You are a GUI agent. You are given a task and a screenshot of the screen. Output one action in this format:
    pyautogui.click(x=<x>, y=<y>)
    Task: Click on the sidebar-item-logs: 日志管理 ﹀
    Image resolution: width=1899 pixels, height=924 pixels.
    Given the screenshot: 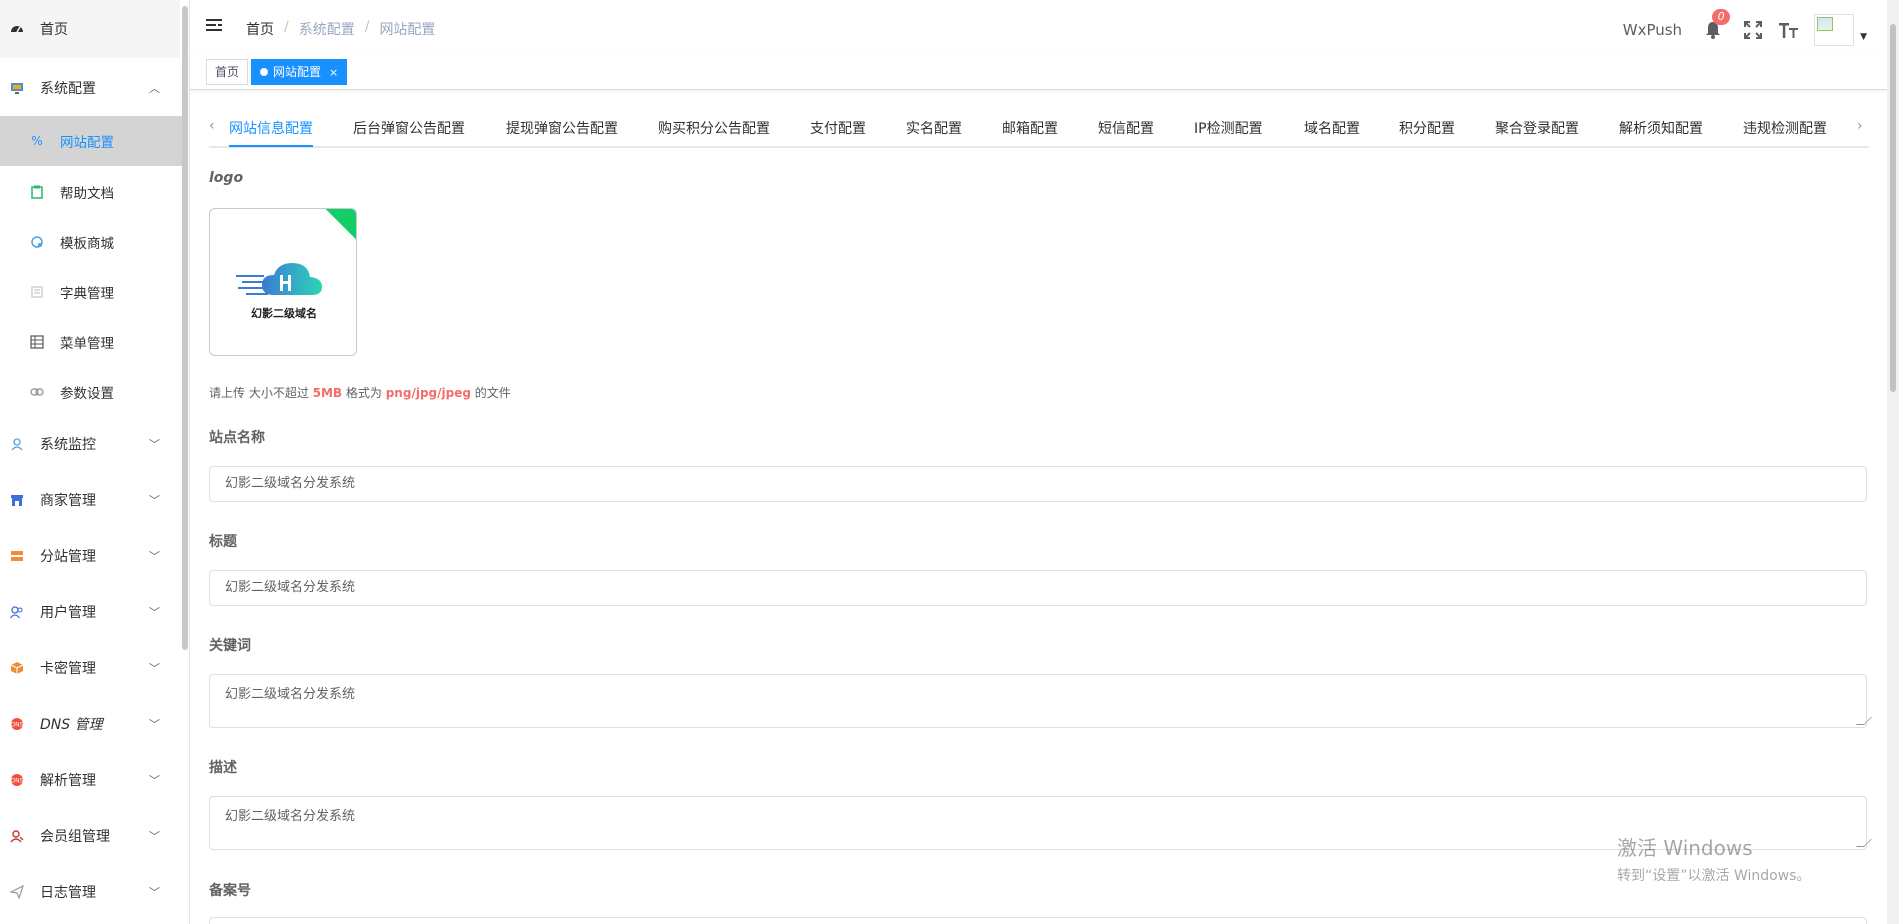 What is the action you would take?
    pyautogui.click(x=90, y=892)
    